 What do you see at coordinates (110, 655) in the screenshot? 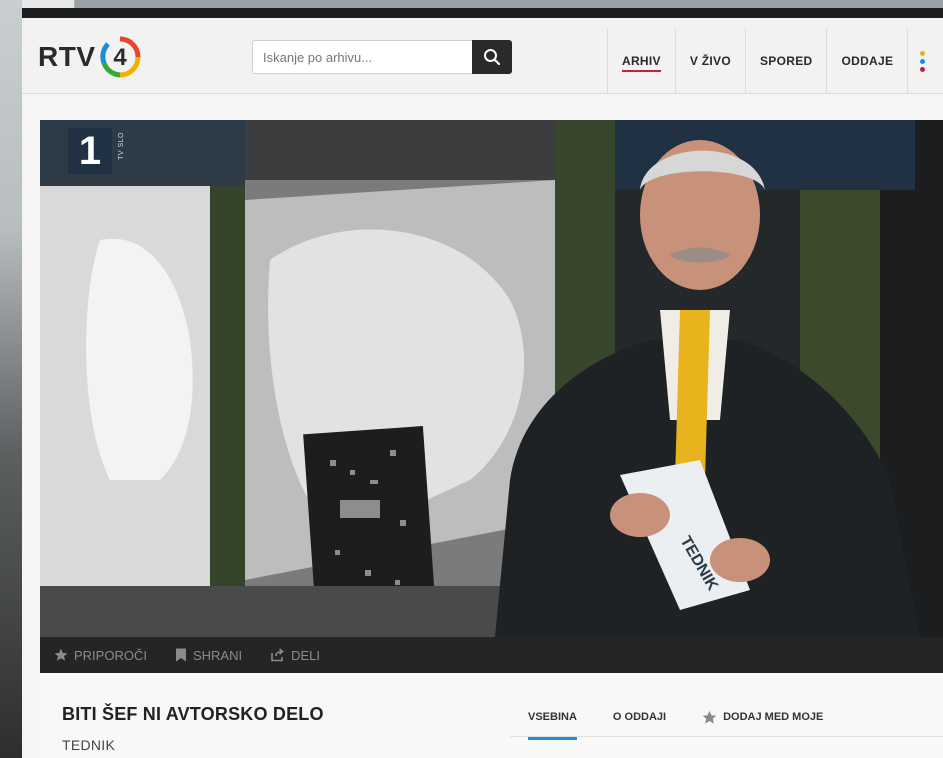
I see `recommend-label: PRIPOROČI` at bounding box center [110, 655].